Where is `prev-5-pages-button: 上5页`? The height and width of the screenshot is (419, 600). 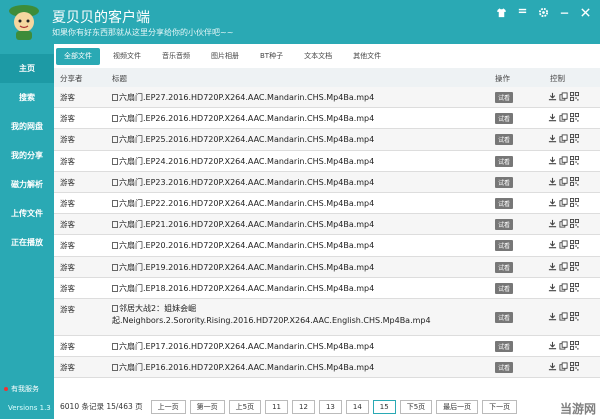 prev-5-pages-button: 上5页 is located at coordinates (245, 406).